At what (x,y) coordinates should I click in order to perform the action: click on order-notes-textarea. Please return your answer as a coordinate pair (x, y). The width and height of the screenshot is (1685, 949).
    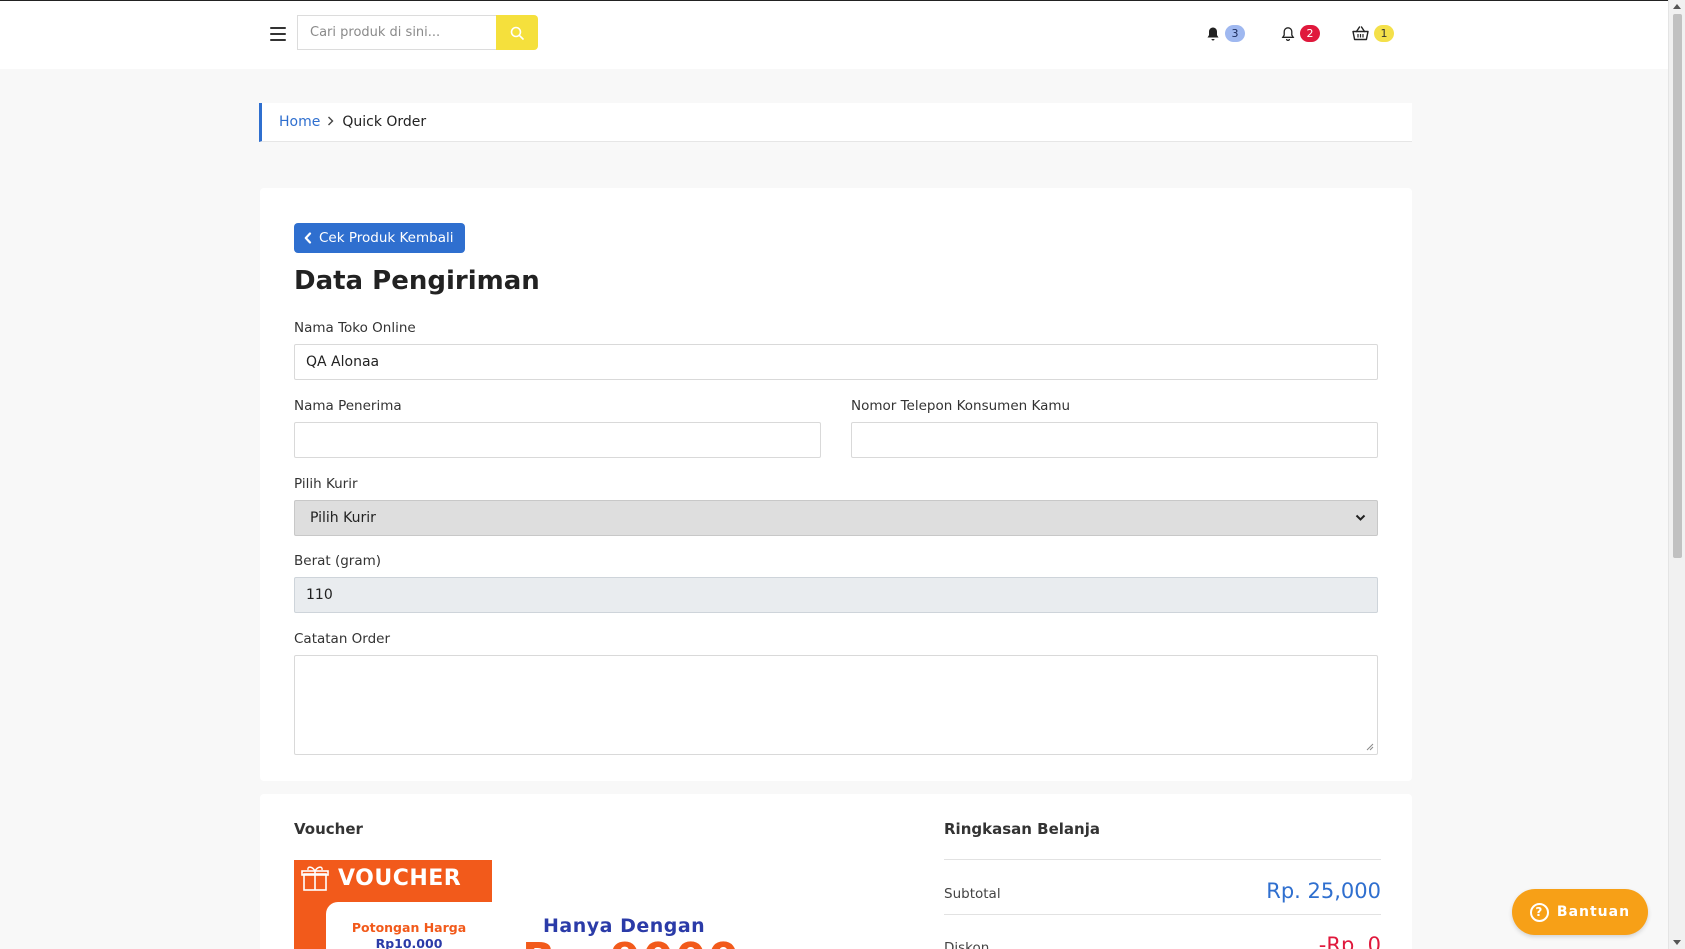
    Looking at the image, I should click on (836, 705).